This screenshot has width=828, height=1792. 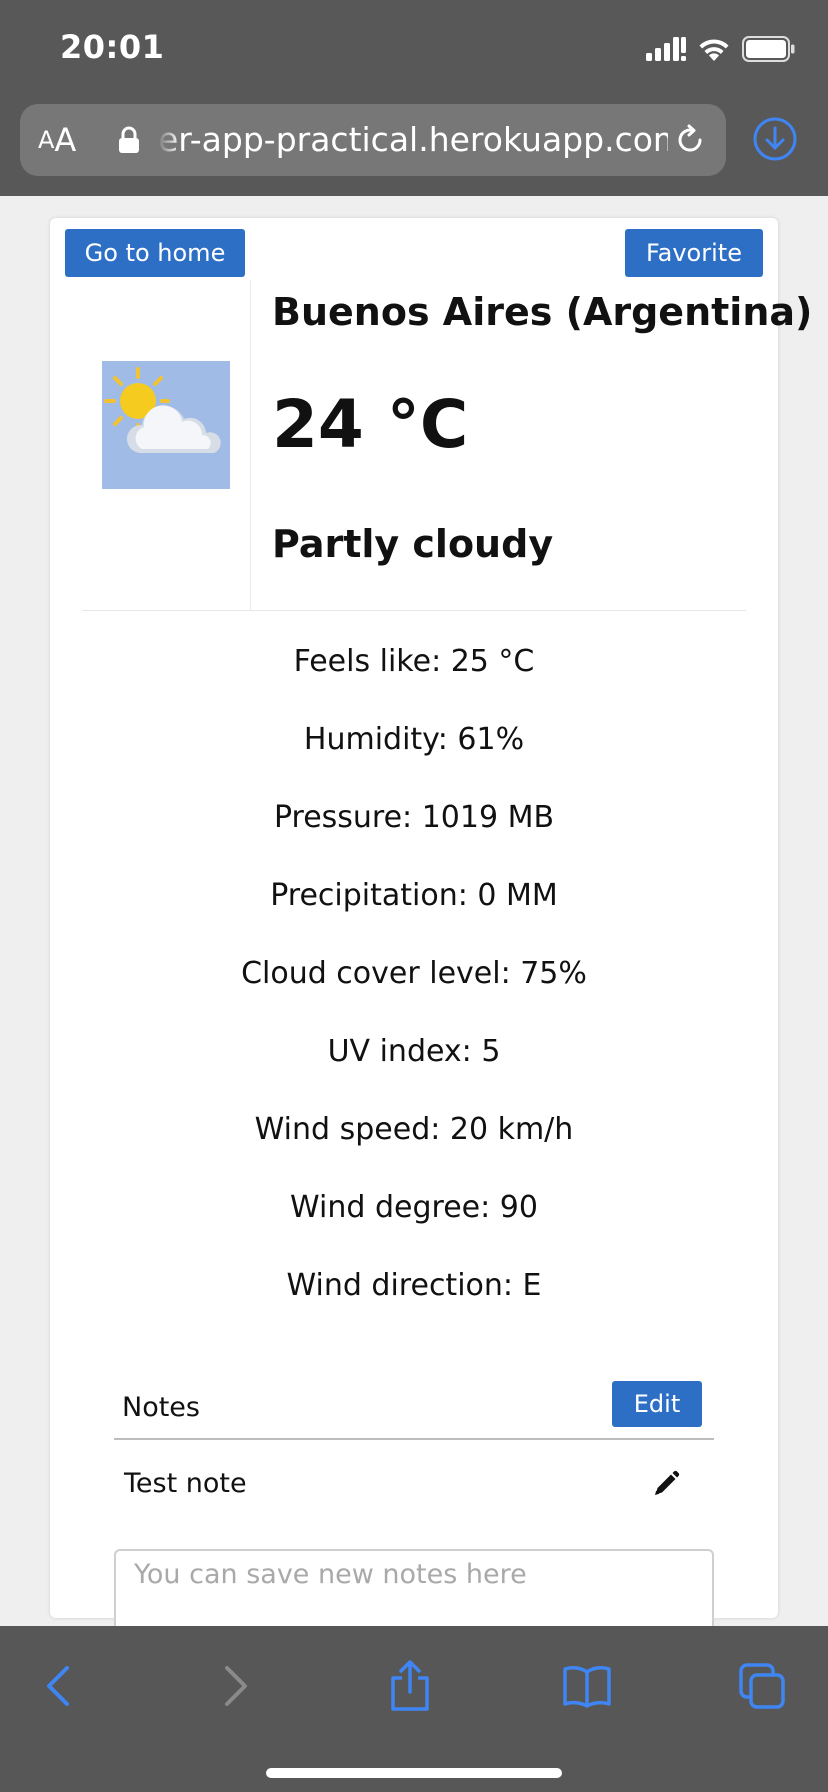 What do you see at coordinates (414, 1129) in the screenshot?
I see `detail-wind-speed: Wind speed: 20 km/h` at bounding box center [414, 1129].